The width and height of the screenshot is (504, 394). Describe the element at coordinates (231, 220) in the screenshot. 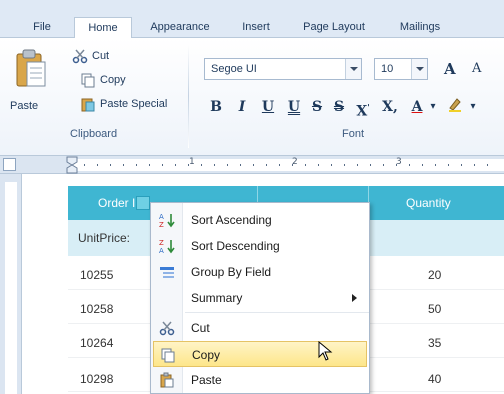

I see `menu-item-label: Sort Ascending` at that location.